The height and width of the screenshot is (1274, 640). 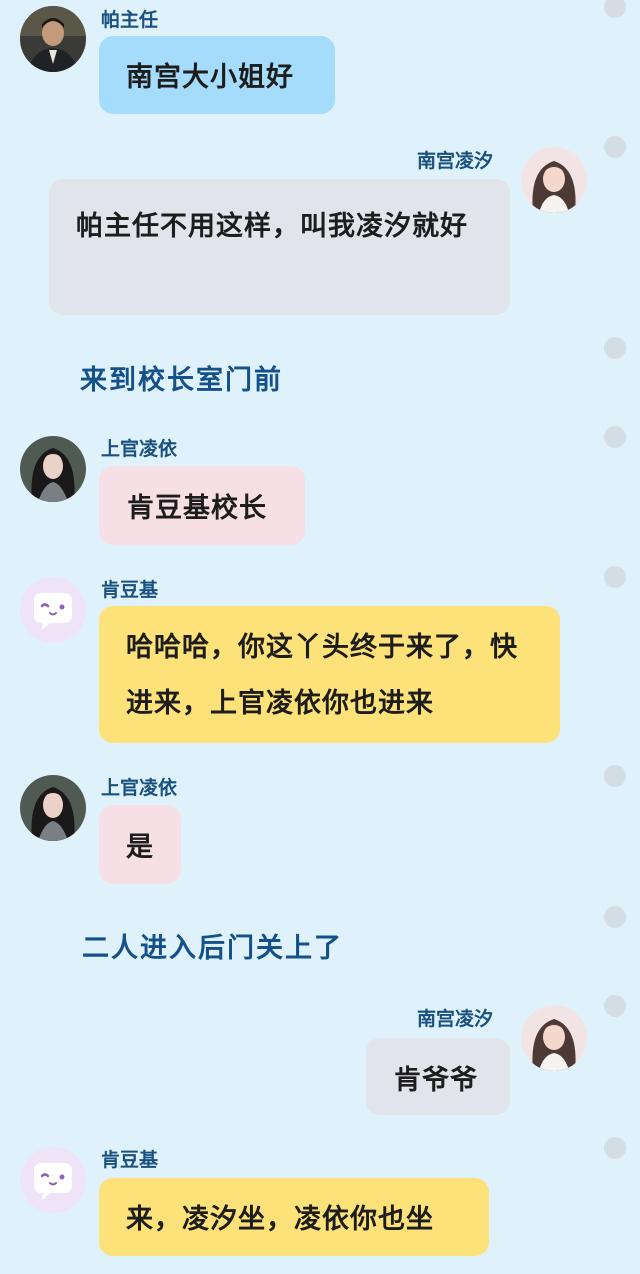 What do you see at coordinates (197, 508) in the screenshot?
I see `message-text: 肯豆基校长` at bounding box center [197, 508].